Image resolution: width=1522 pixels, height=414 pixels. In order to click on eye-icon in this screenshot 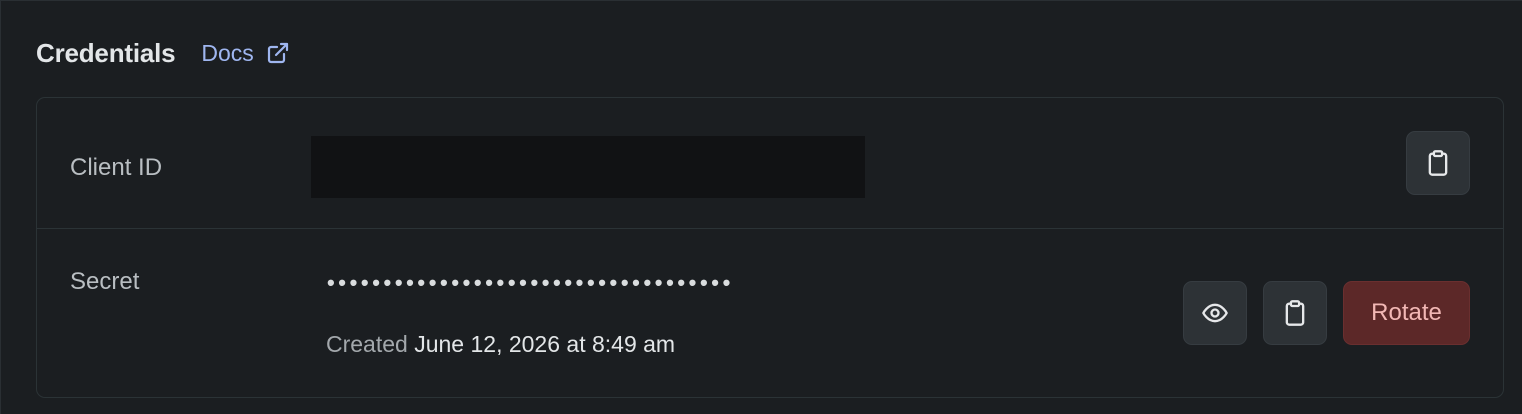, I will do `click(1215, 313)`.